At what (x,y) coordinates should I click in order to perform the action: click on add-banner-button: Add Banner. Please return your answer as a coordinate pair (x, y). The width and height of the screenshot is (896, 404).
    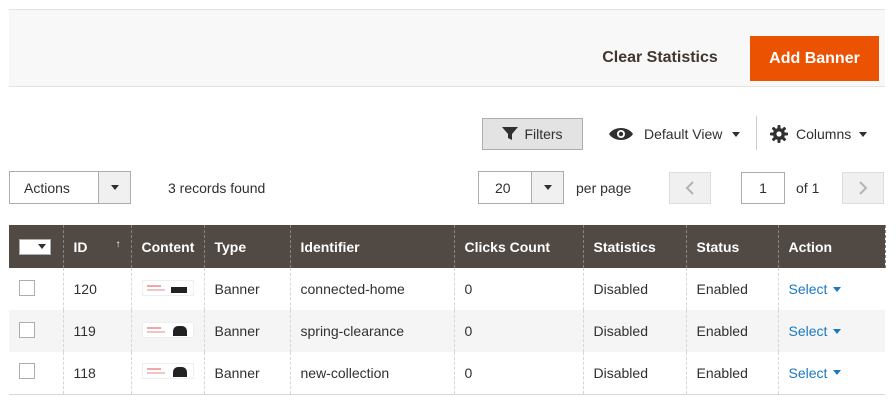
    Looking at the image, I should click on (814, 58).